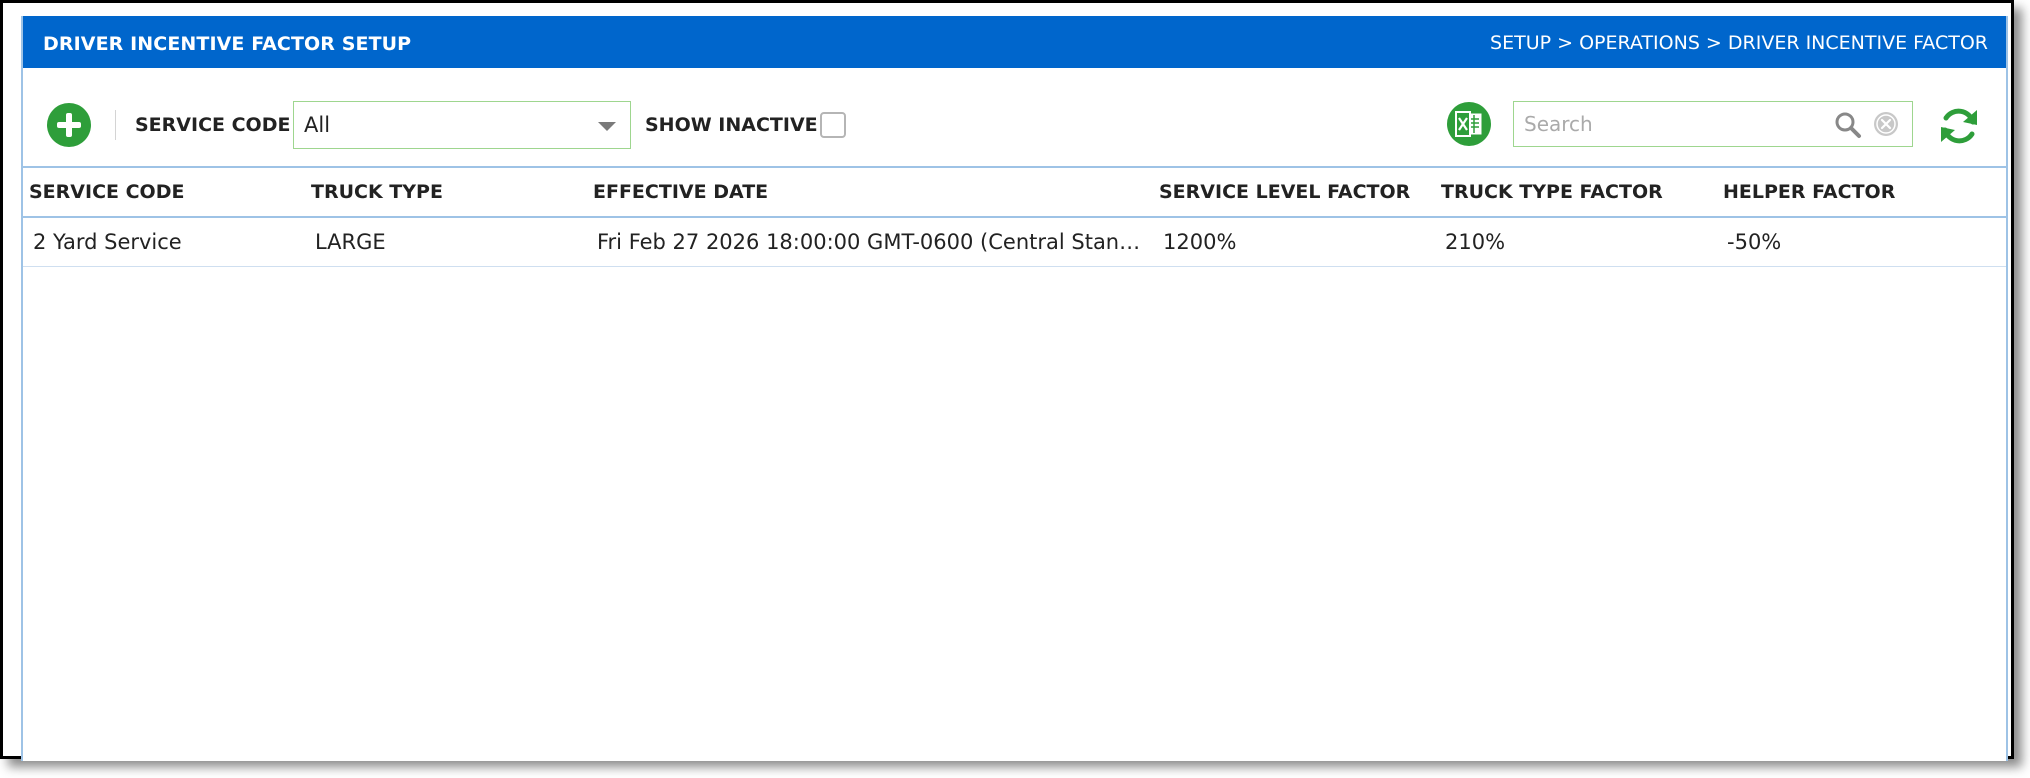 This screenshot has height=778, width=2030. Describe the element at coordinates (350, 242) in the screenshot. I see `cell-truck-type: LARGE` at that location.